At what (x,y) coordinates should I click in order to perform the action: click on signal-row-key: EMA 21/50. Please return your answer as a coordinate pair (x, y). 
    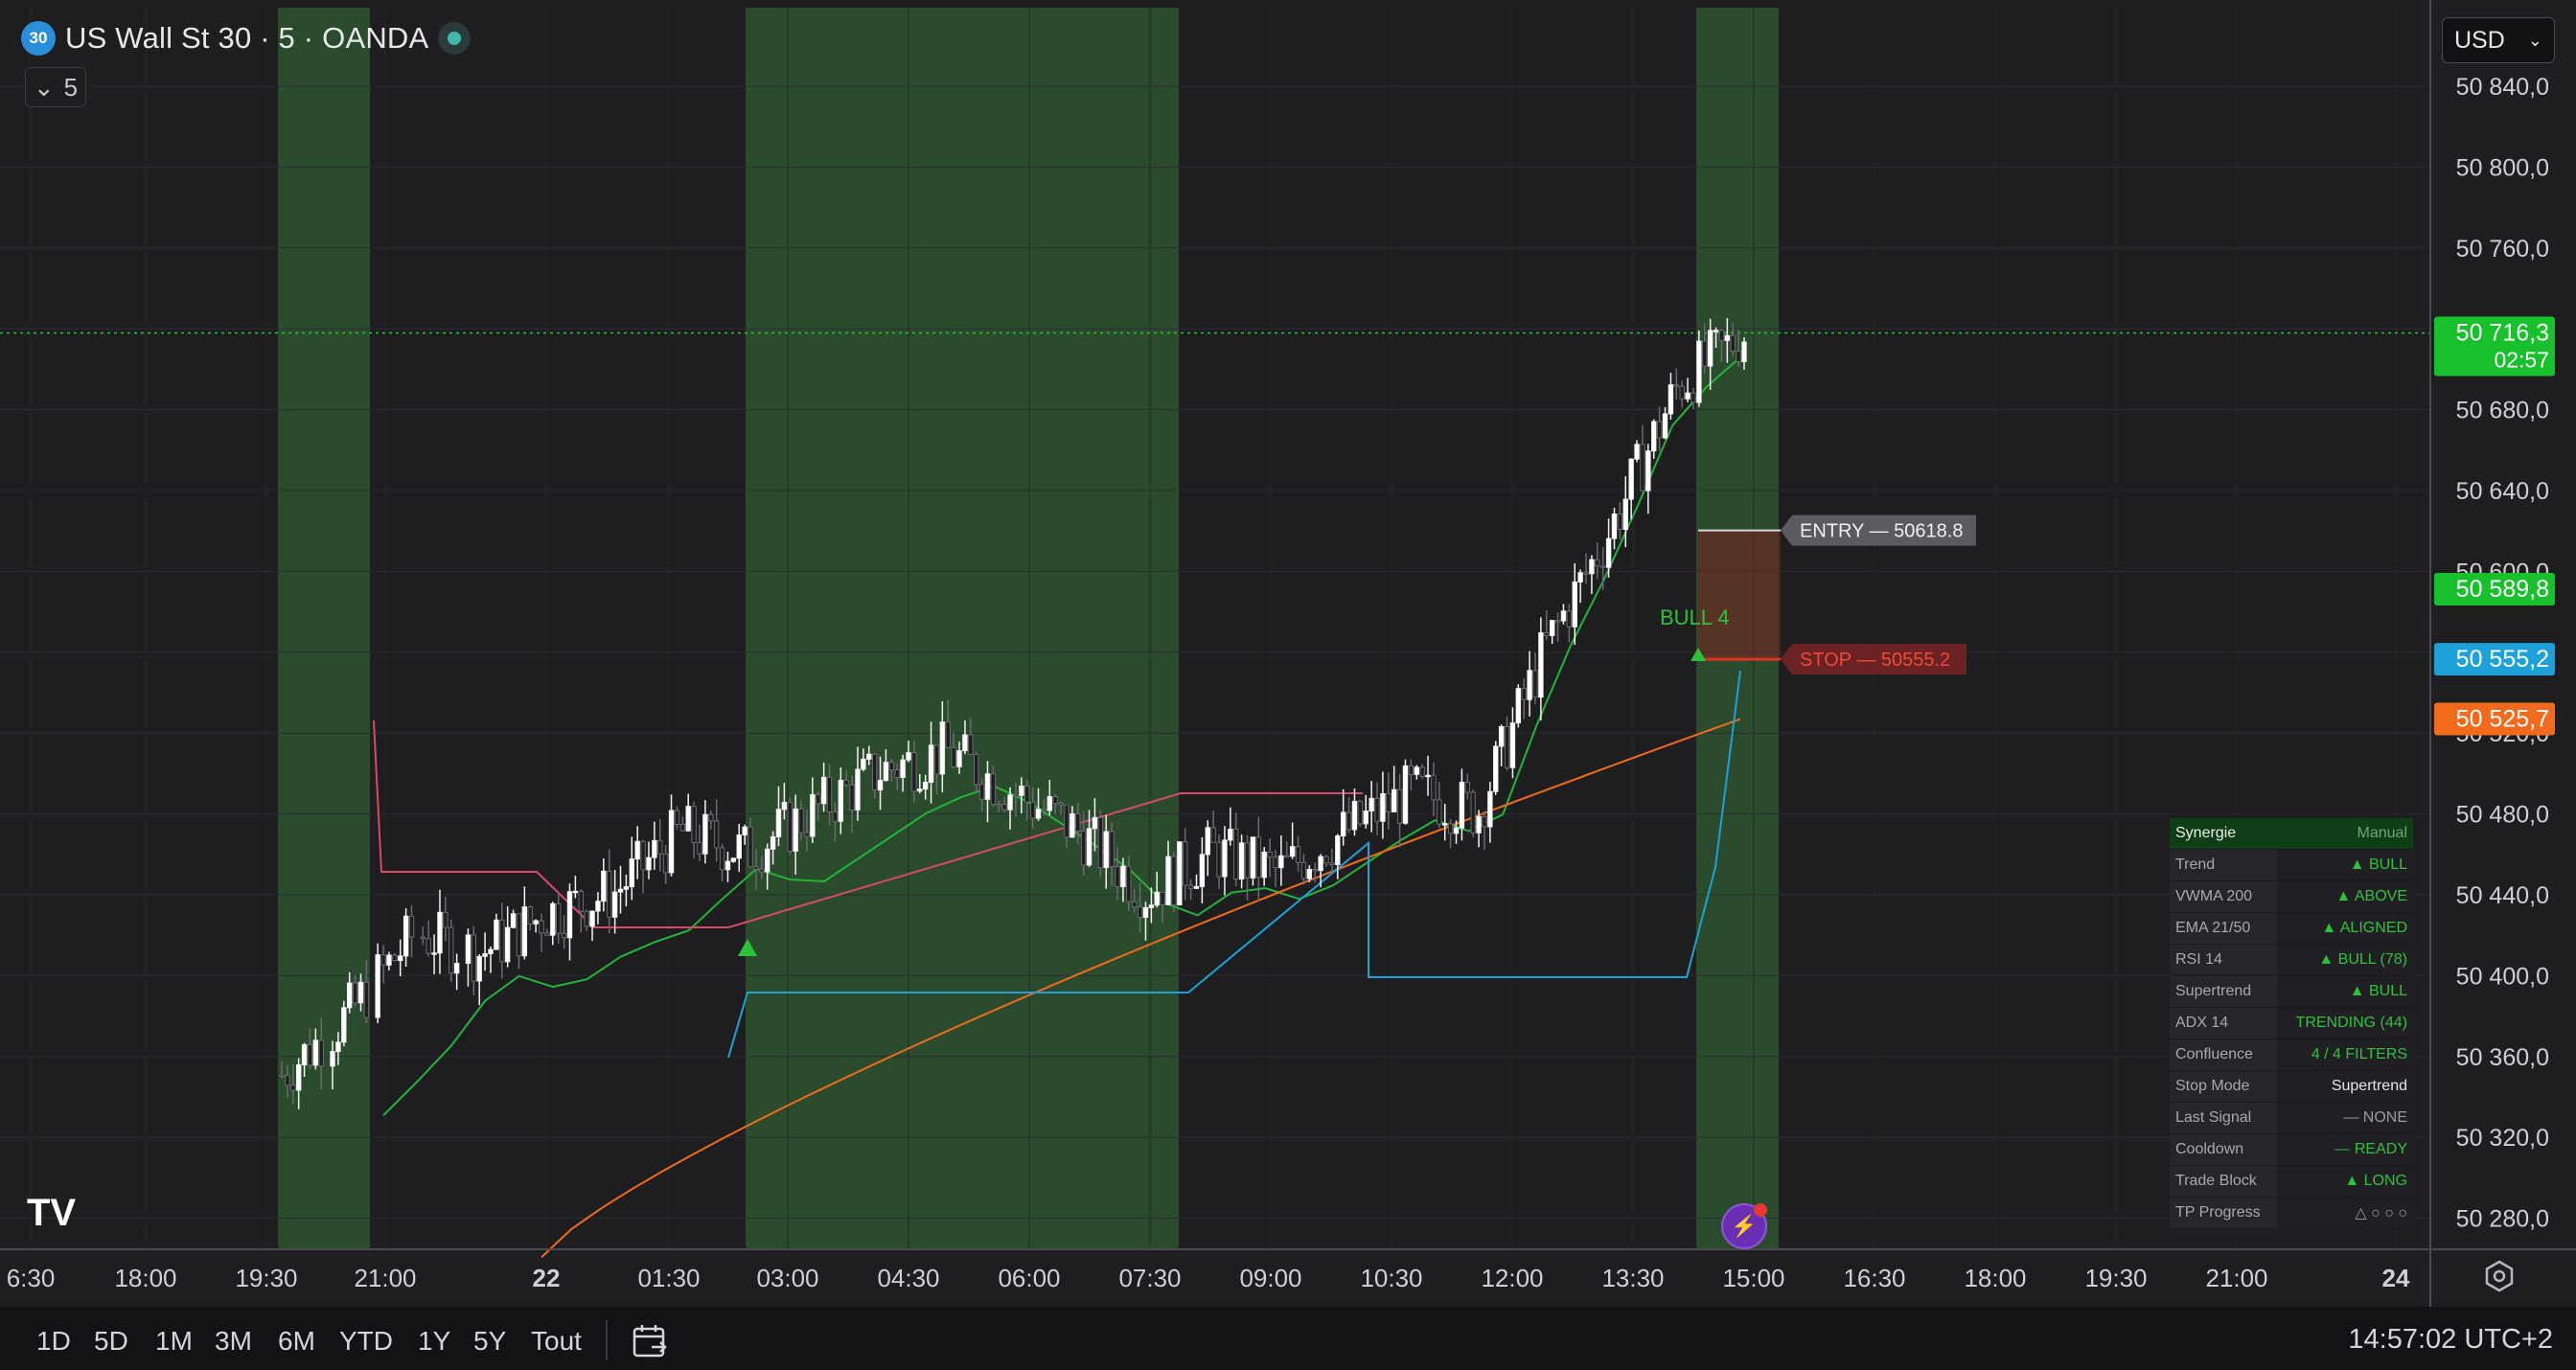
    Looking at the image, I should click on (2223, 928).